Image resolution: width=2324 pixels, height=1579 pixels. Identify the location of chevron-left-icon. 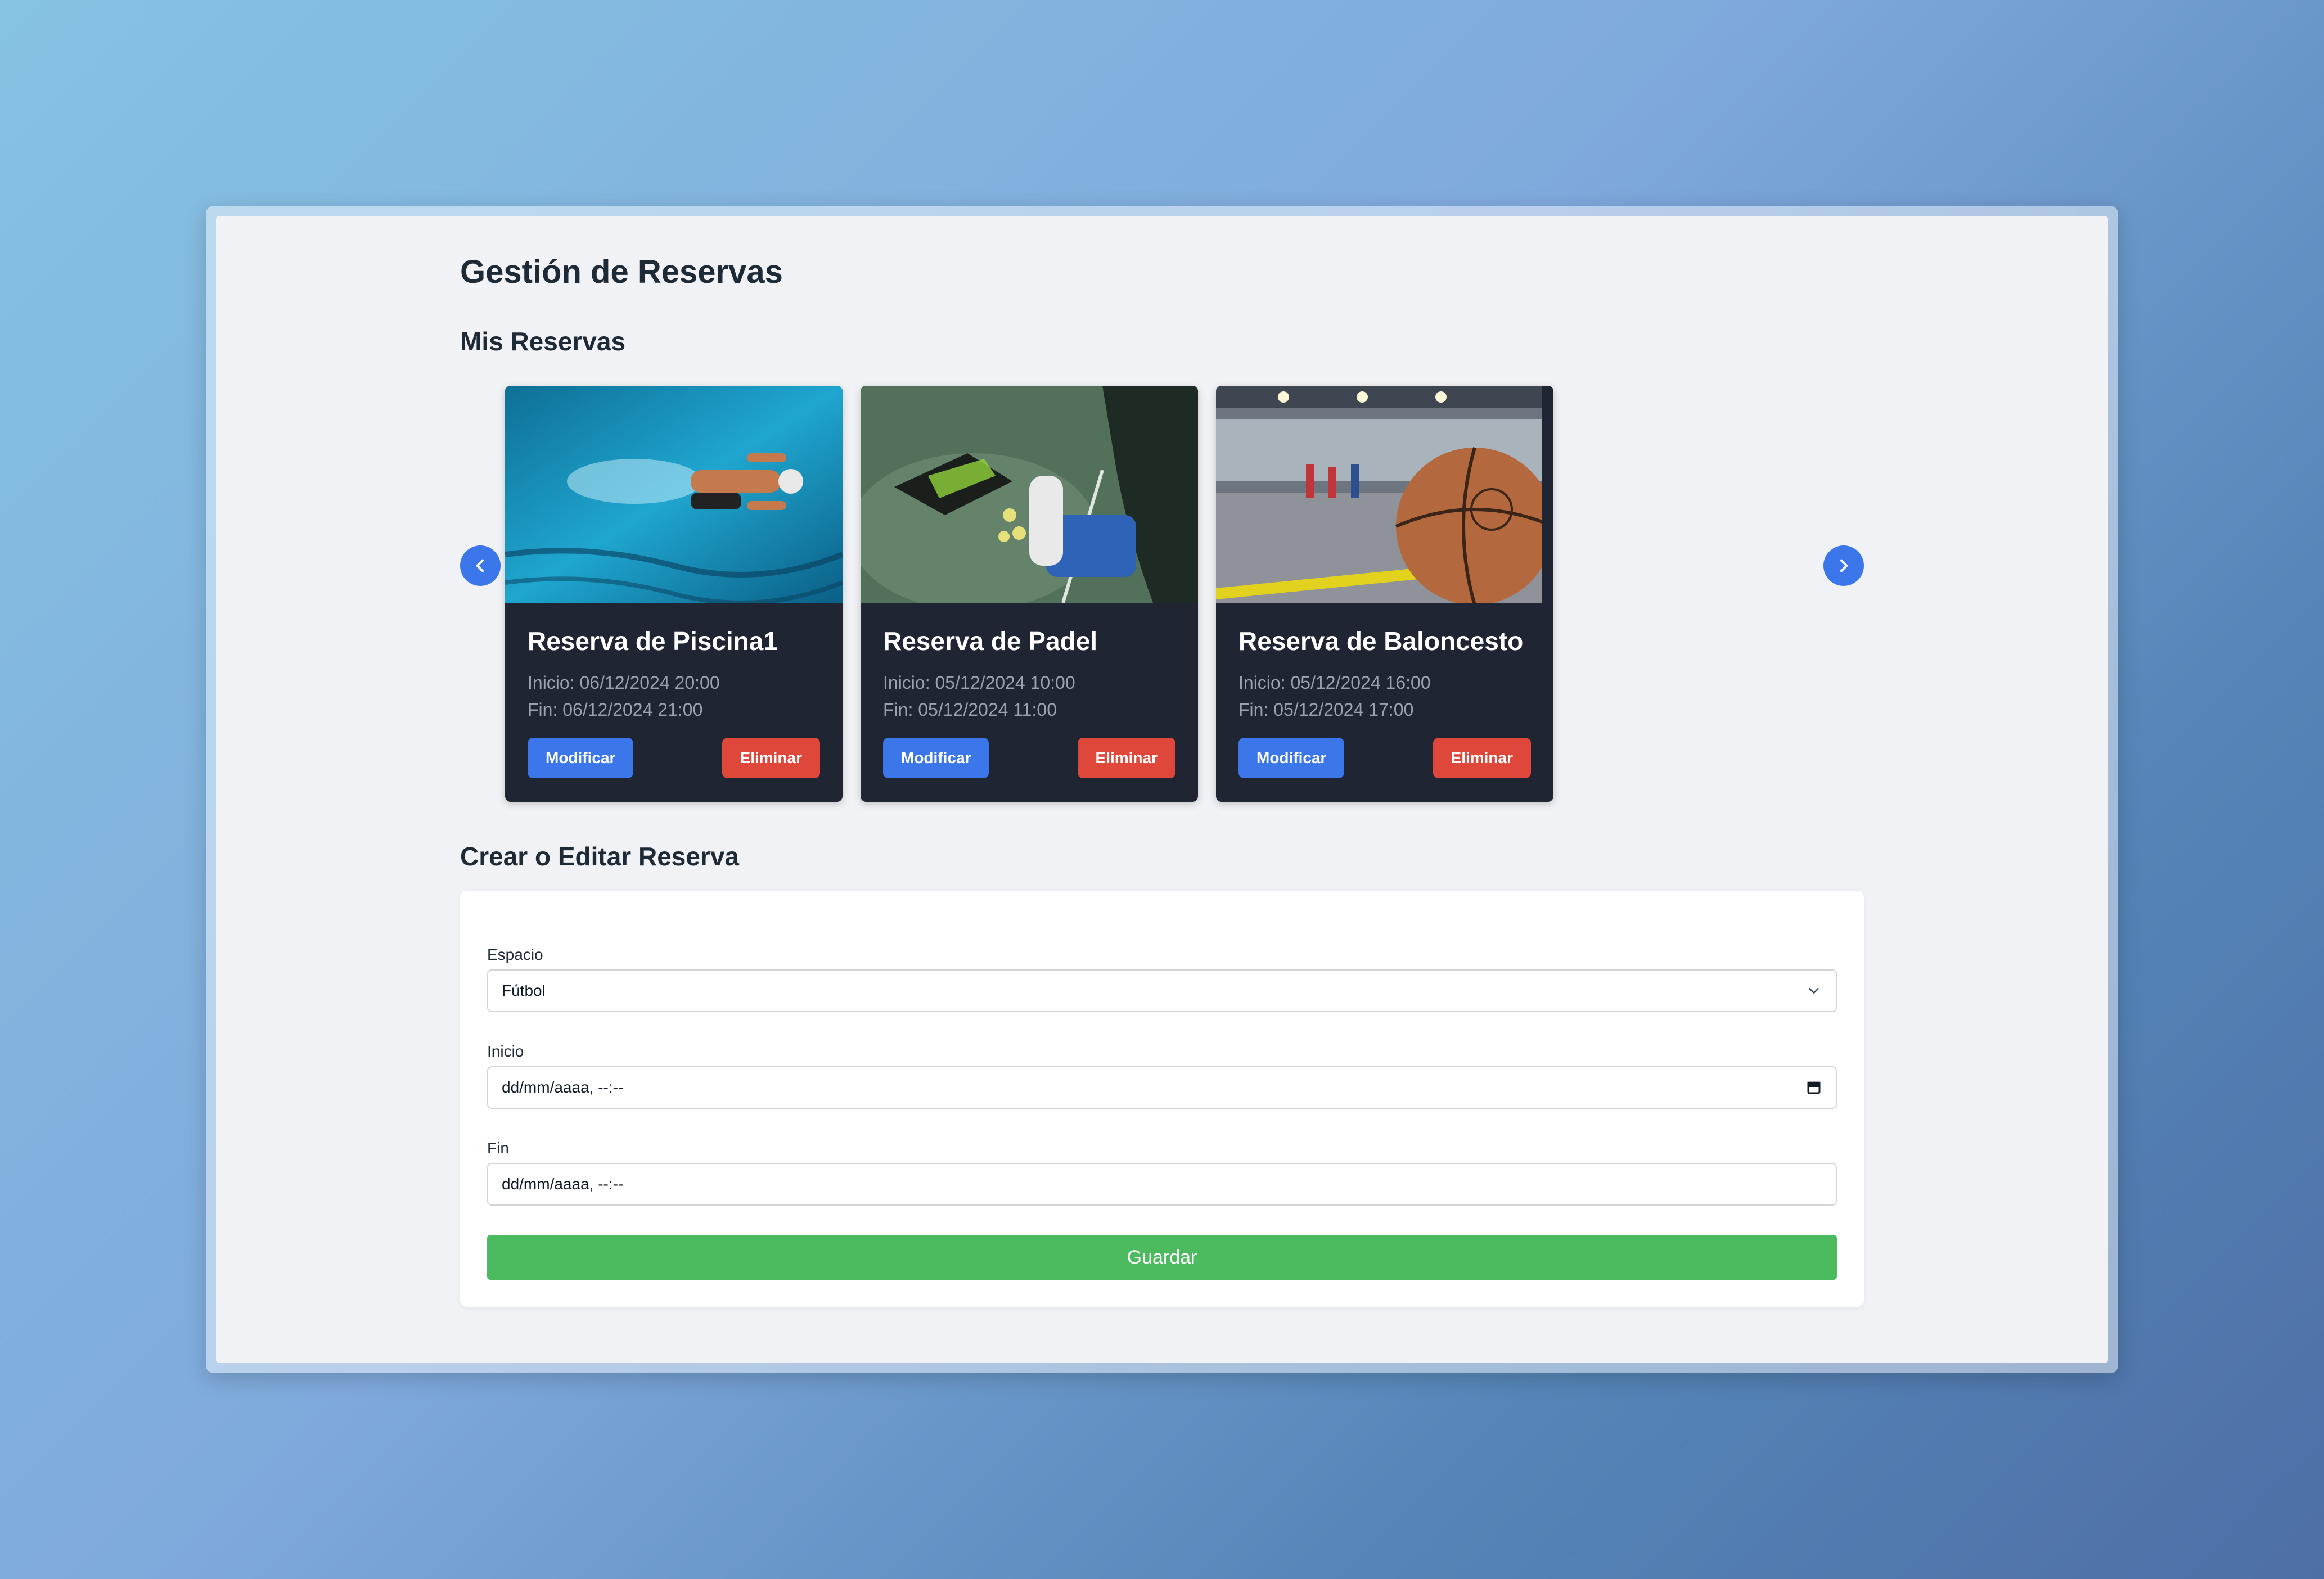
(480, 566).